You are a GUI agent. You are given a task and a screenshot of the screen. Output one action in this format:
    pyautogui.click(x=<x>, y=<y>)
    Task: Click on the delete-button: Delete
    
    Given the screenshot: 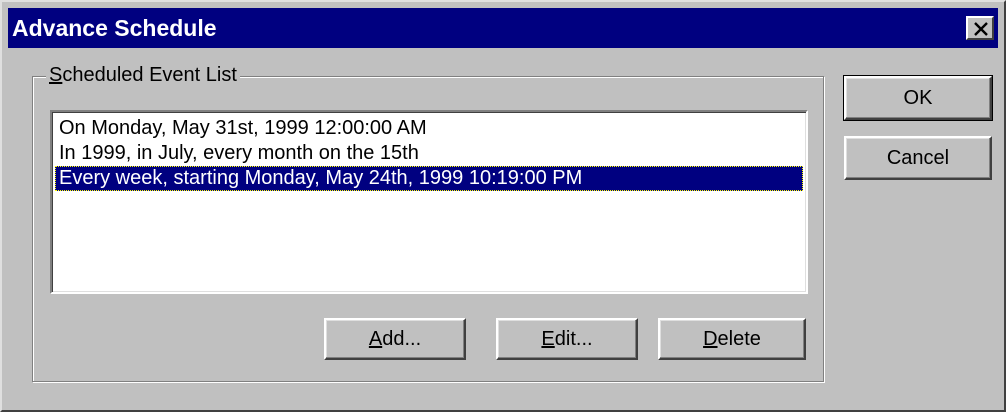 What is the action you would take?
    pyautogui.click(x=732, y=339)
    